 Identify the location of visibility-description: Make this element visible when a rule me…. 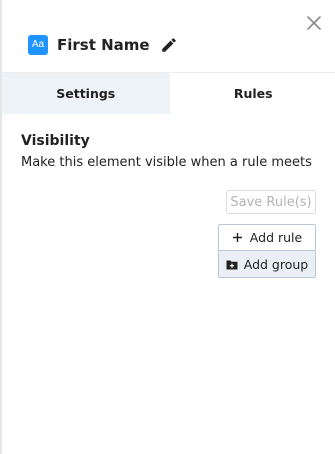
(166, 162).